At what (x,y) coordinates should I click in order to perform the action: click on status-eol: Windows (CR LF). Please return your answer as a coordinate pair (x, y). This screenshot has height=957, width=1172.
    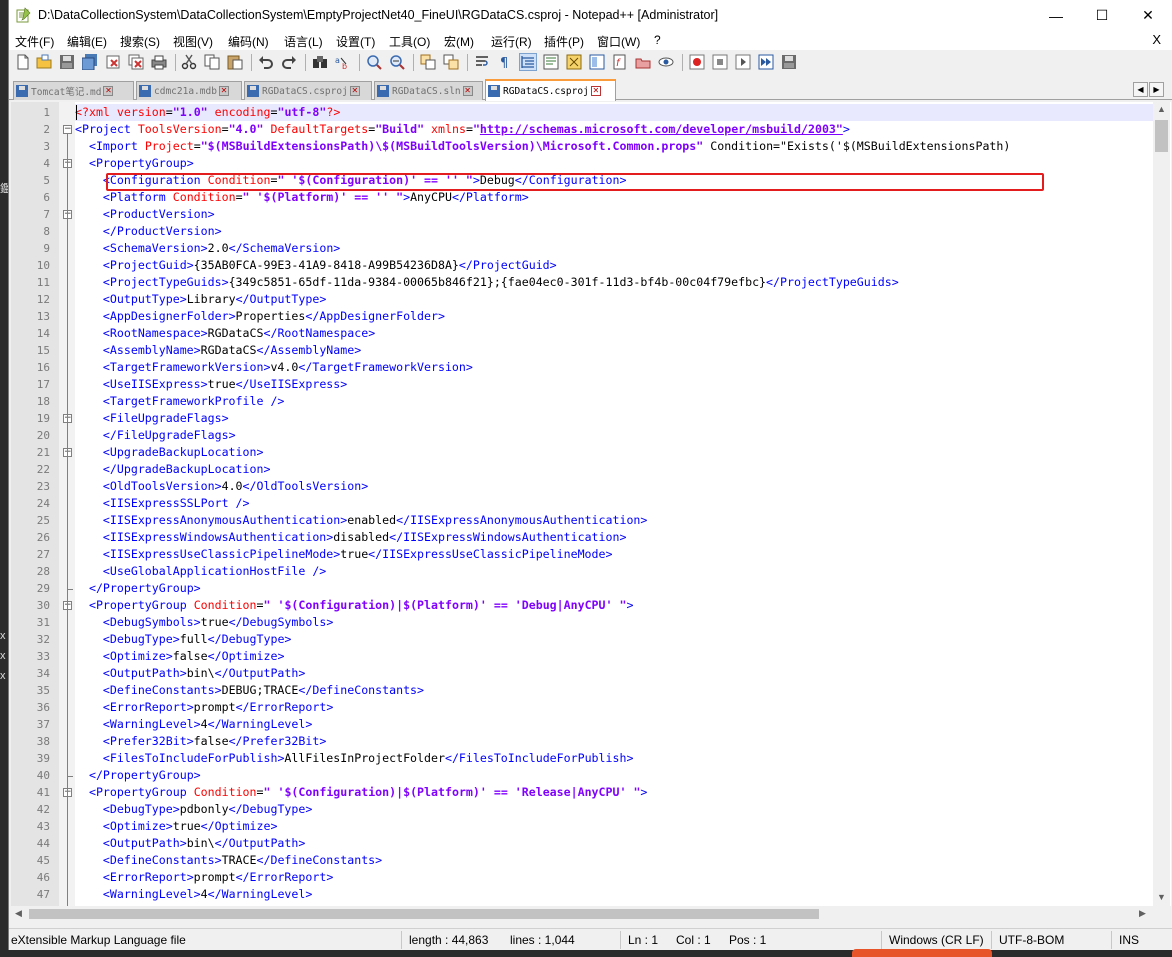
    Looking at the image, I should click on (936, 940).